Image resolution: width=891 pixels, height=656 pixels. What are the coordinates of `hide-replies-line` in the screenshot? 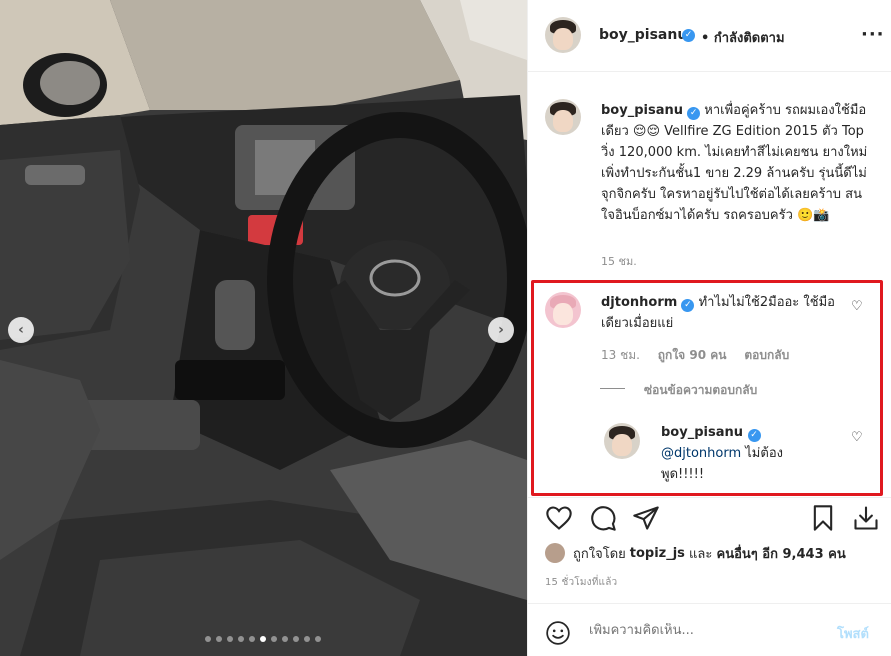 It's located at (612, 388).